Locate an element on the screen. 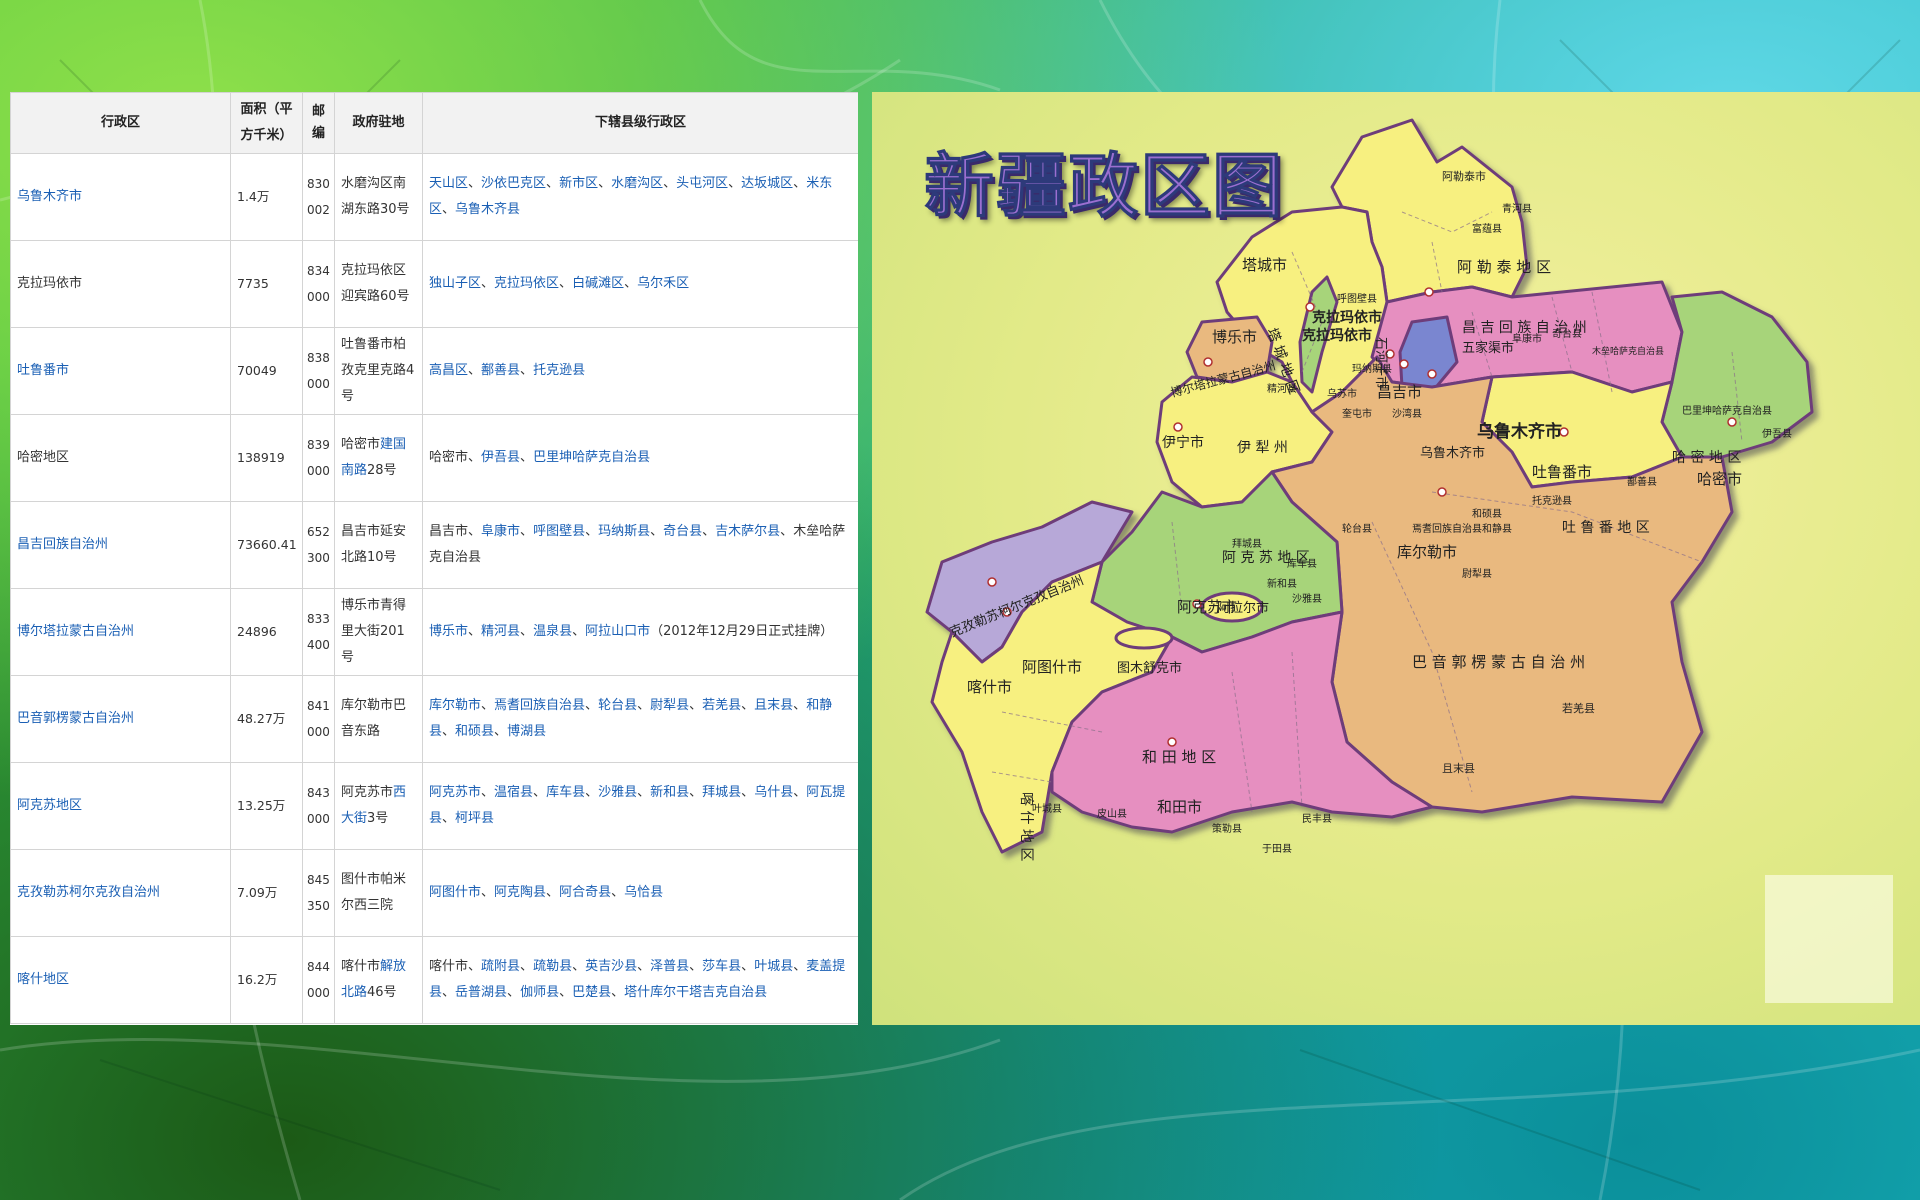  subdivision-link: 英吉沙县 is located at coordinates (611, 966).